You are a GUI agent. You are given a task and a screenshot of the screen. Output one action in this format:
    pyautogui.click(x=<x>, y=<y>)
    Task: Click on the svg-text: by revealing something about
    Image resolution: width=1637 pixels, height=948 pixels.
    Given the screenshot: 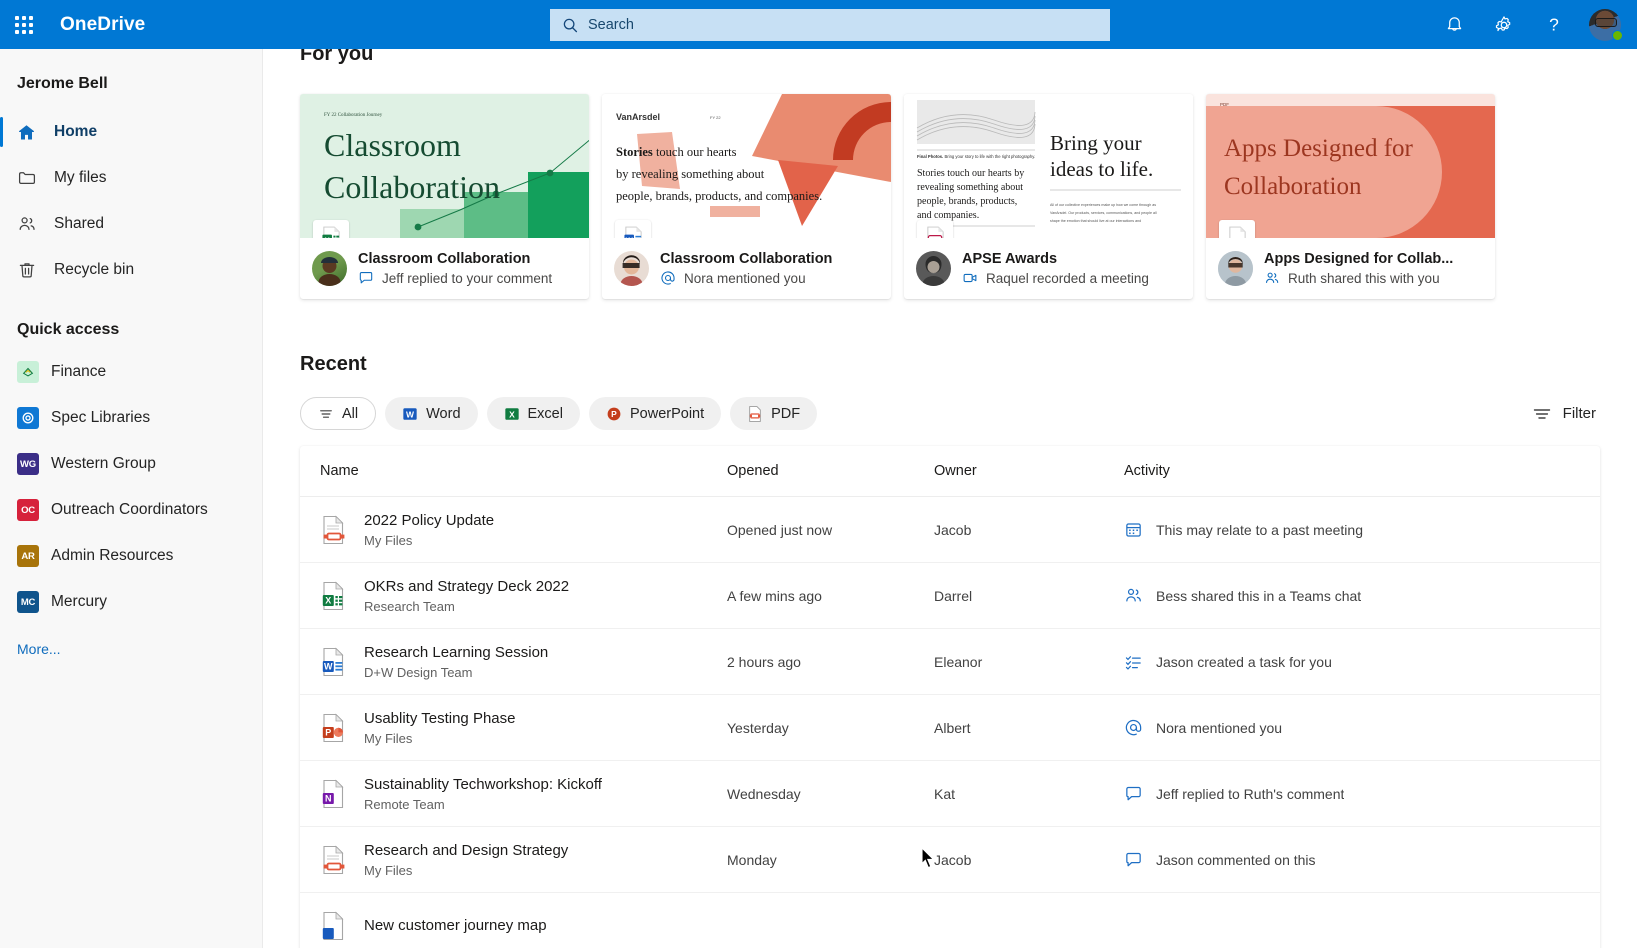 What is the action you would take?
    pyautogui.click(x=690, y=174)
    